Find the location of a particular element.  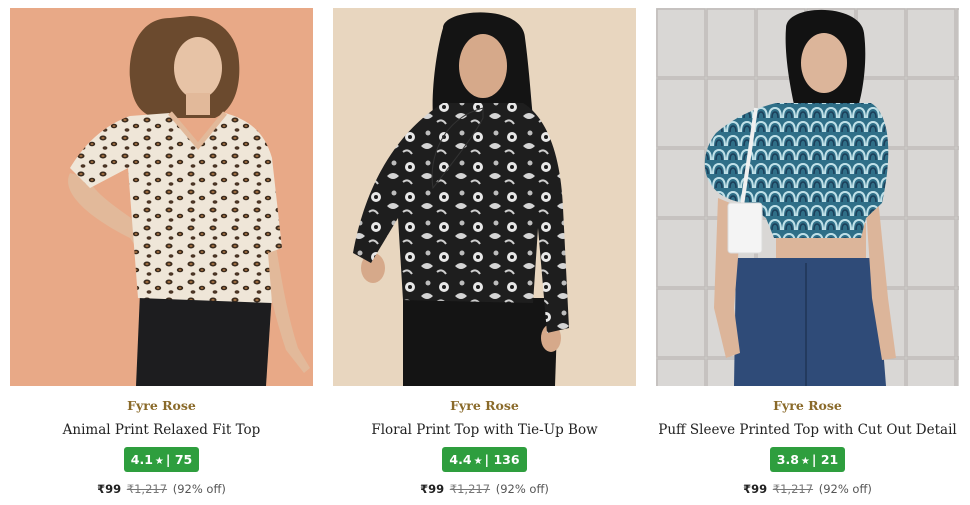

rating-value: 4.4 is located at coordinates (460, 459).